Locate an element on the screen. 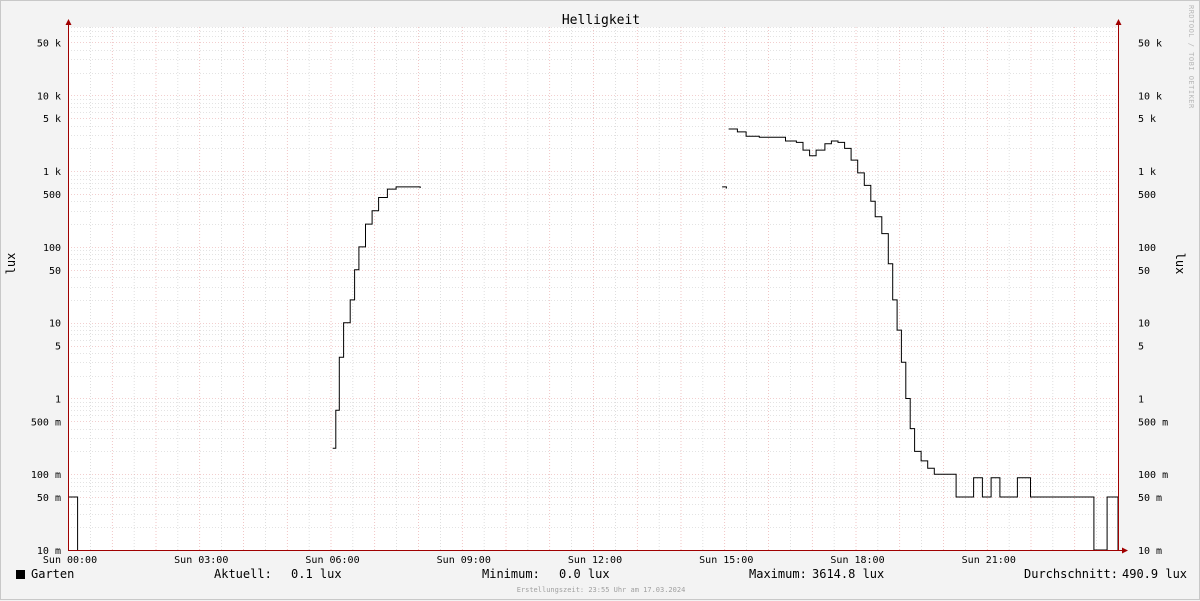  x-tick-label: Sun 18:00 is located at coordinates (857, 560).